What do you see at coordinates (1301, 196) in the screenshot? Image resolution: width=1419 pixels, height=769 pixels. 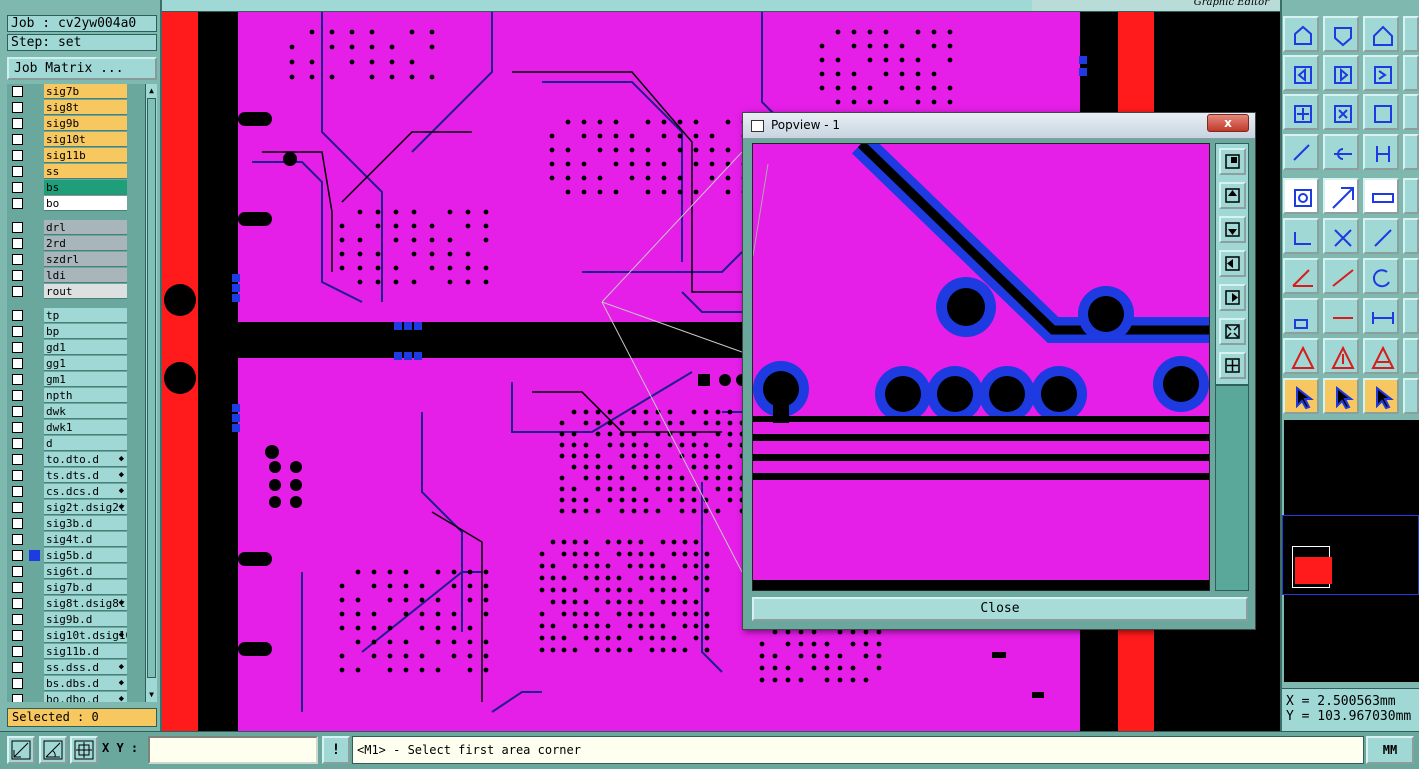 I see `select-point-icon` at bounding box center [1301, 196].